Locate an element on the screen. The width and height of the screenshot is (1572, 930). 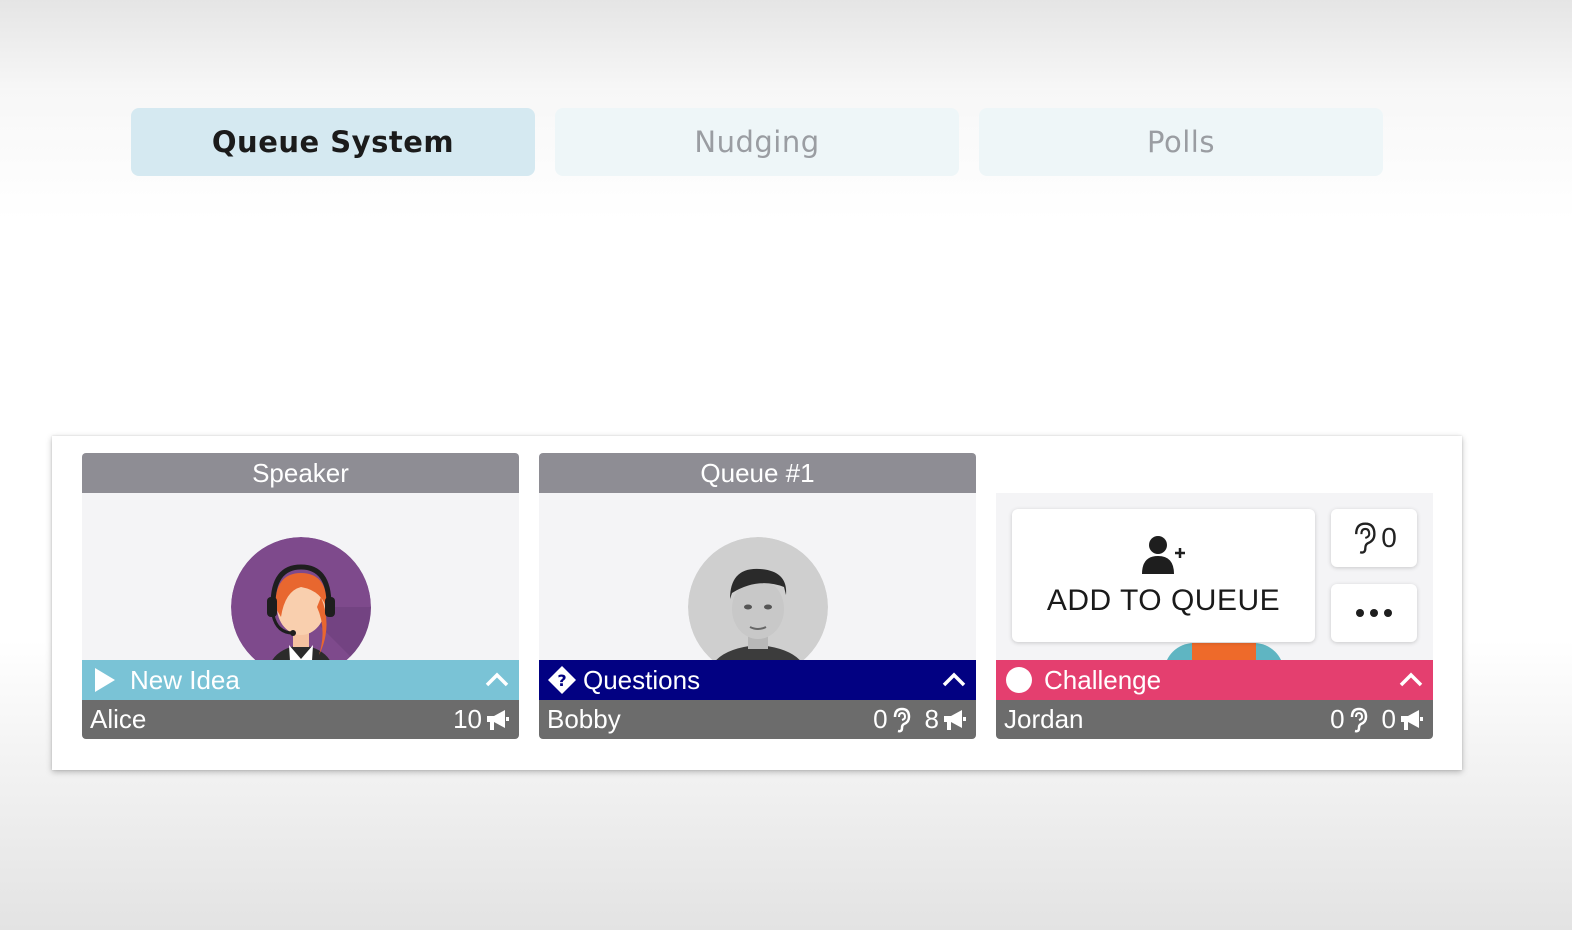
speaker-card: Speaker New Idea Alice 10 is located at coordinates (300, 596).